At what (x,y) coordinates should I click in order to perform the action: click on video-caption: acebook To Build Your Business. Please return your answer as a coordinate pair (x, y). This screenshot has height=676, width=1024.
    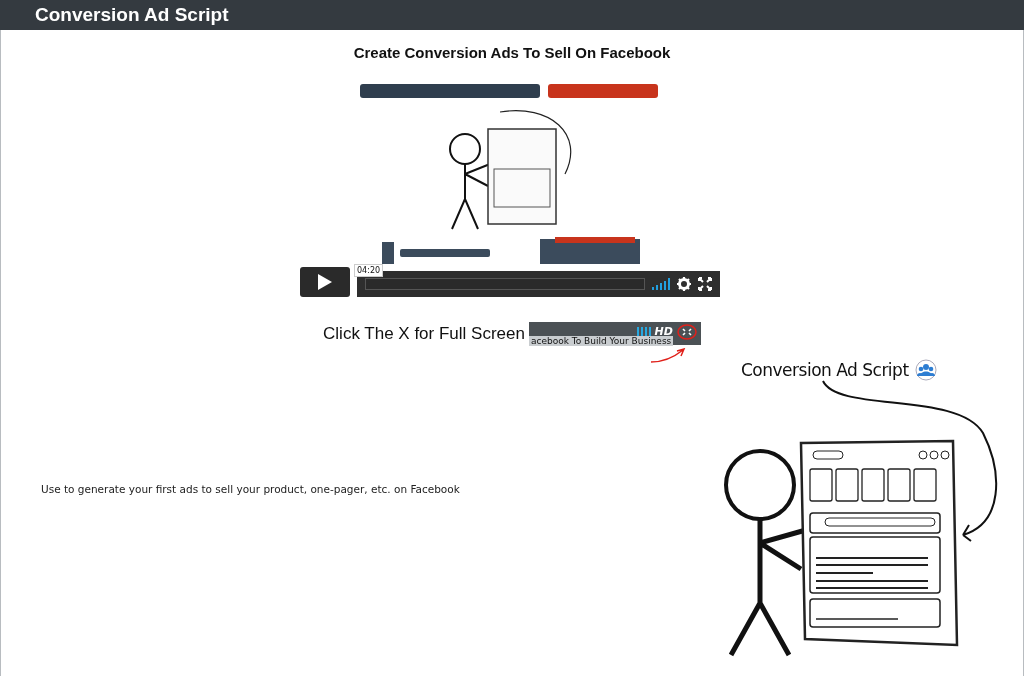
    Looking at the image, I should click on (601, 341).